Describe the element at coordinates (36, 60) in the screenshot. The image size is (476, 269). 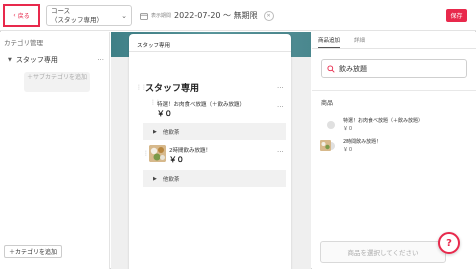
I see `sidebar-item-label: スタッフ専用` at that location.